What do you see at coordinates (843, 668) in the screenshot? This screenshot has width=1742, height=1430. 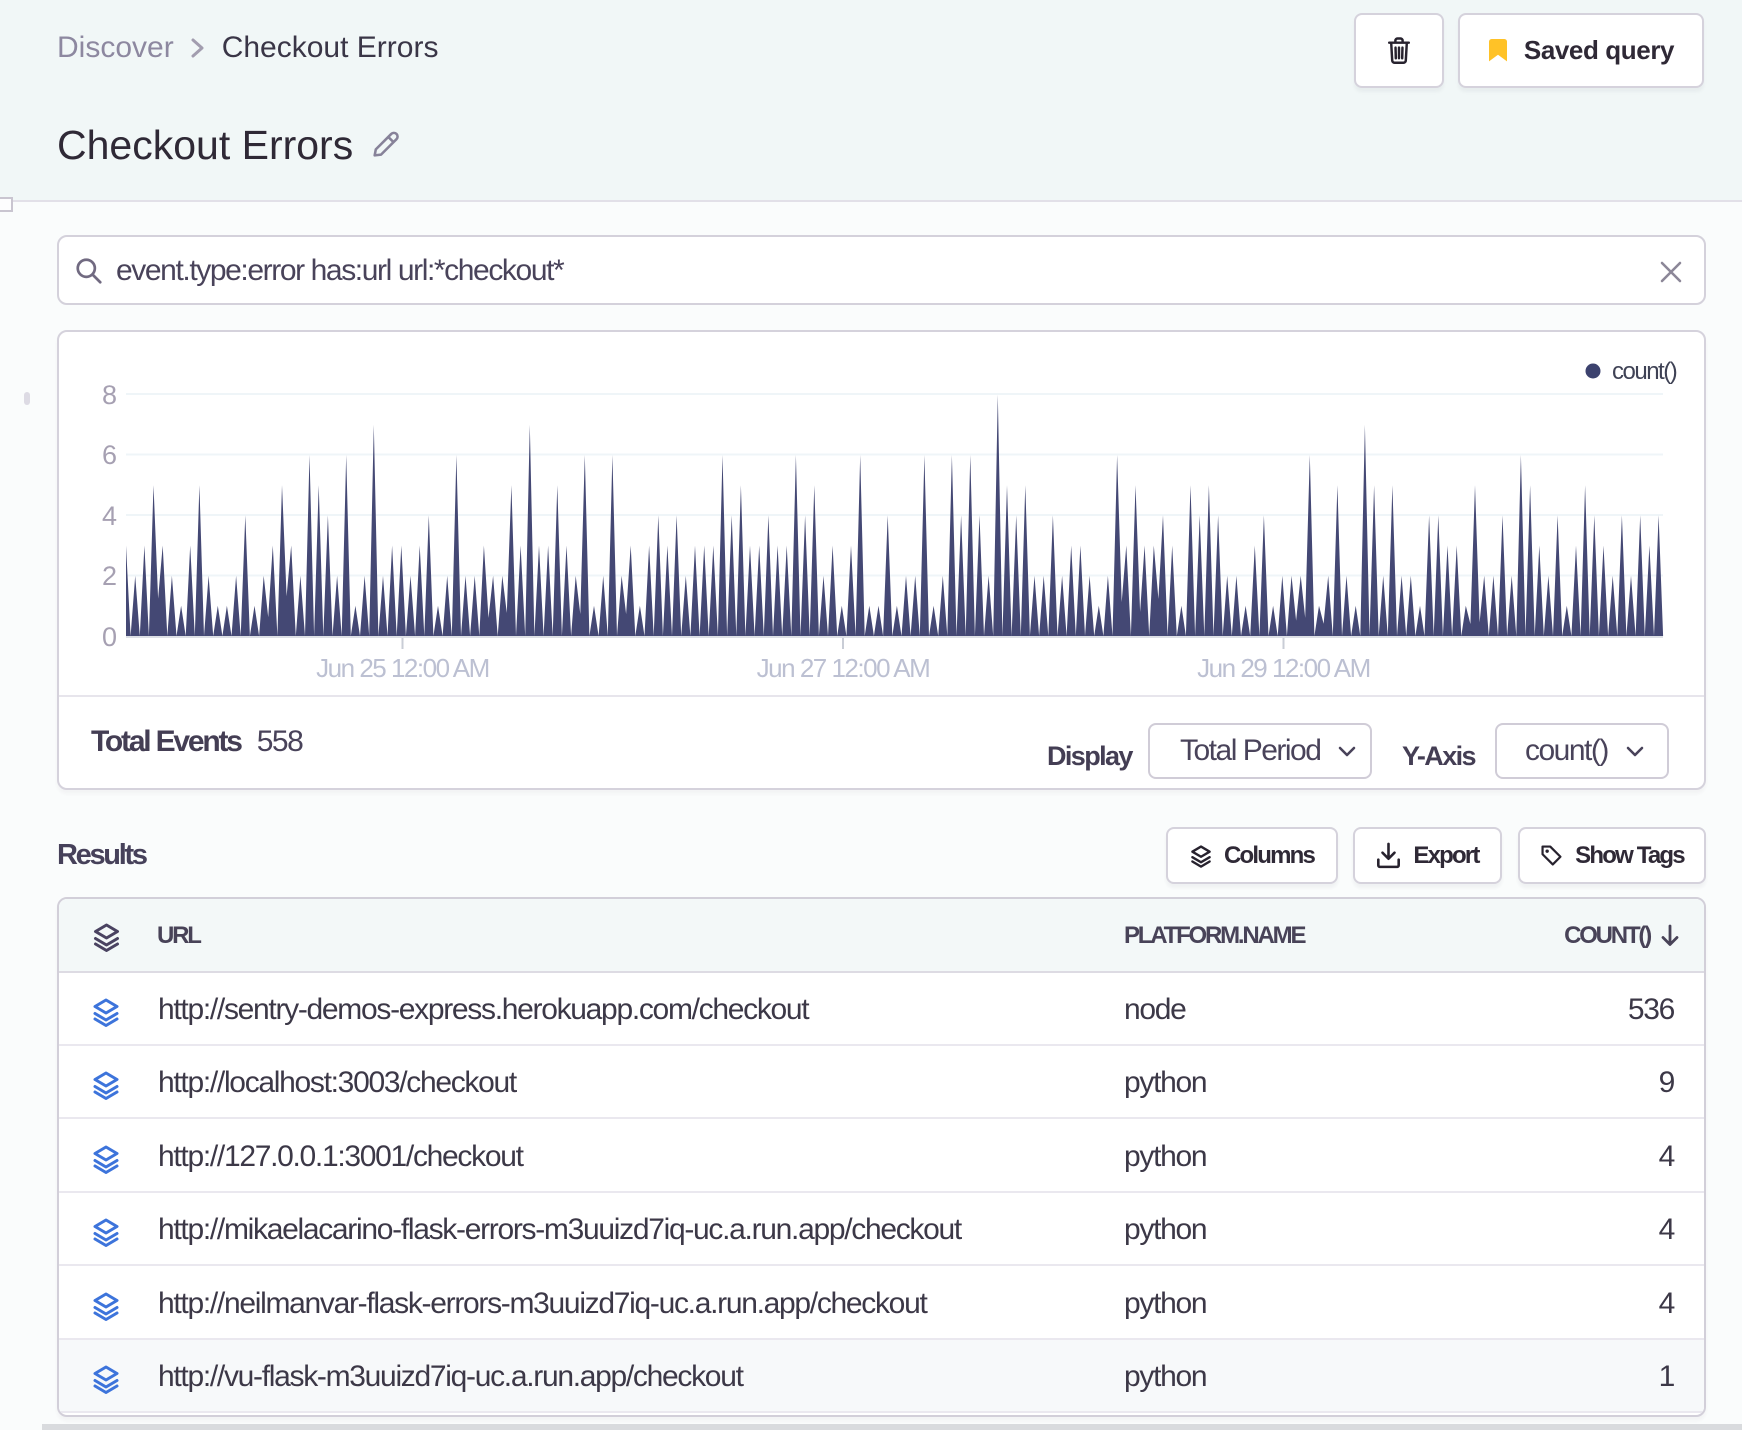 I see `svg-text: Jun 27 12:00 AM` at bounding box center [843, 668].